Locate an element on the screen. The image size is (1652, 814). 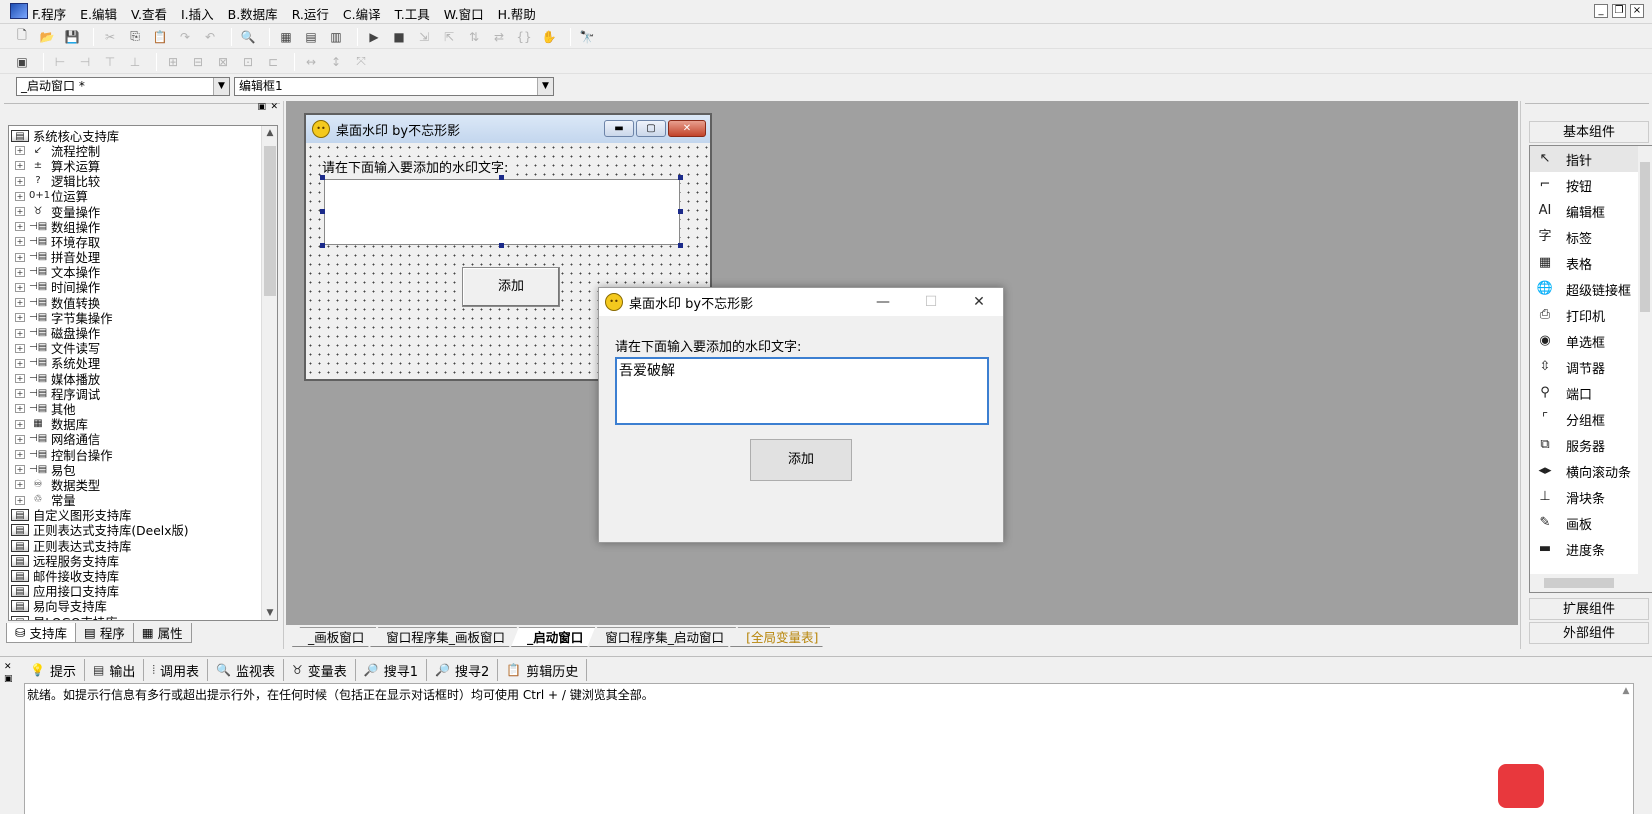
component-table: ▦ 表格 is located at coordinates (1591, 263).